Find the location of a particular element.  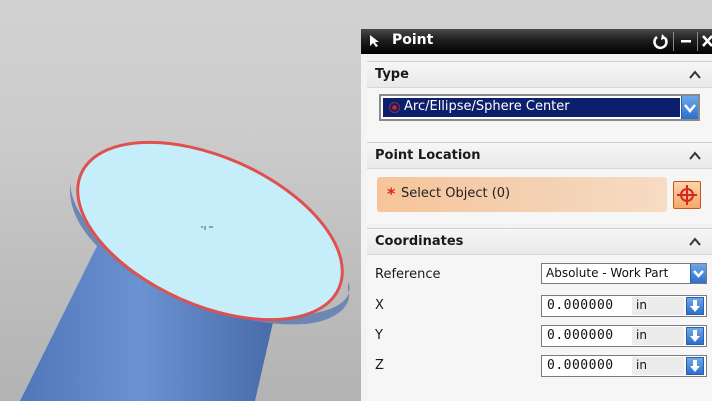

x-unit-label: in is located at coordinates (641, 305).